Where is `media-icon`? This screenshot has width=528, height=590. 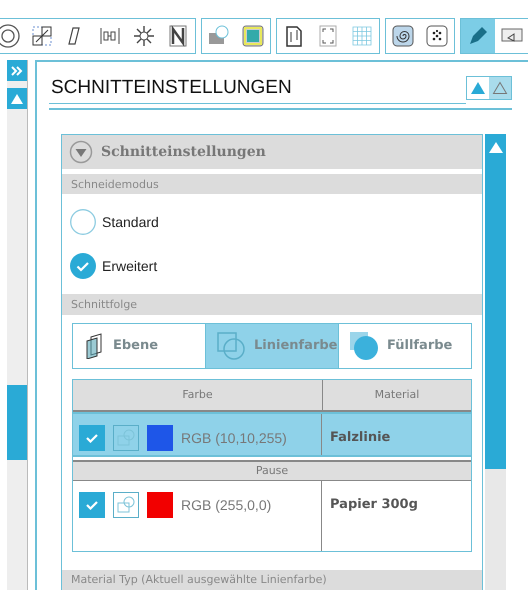 media-icon is located at coordinates (126, 505).